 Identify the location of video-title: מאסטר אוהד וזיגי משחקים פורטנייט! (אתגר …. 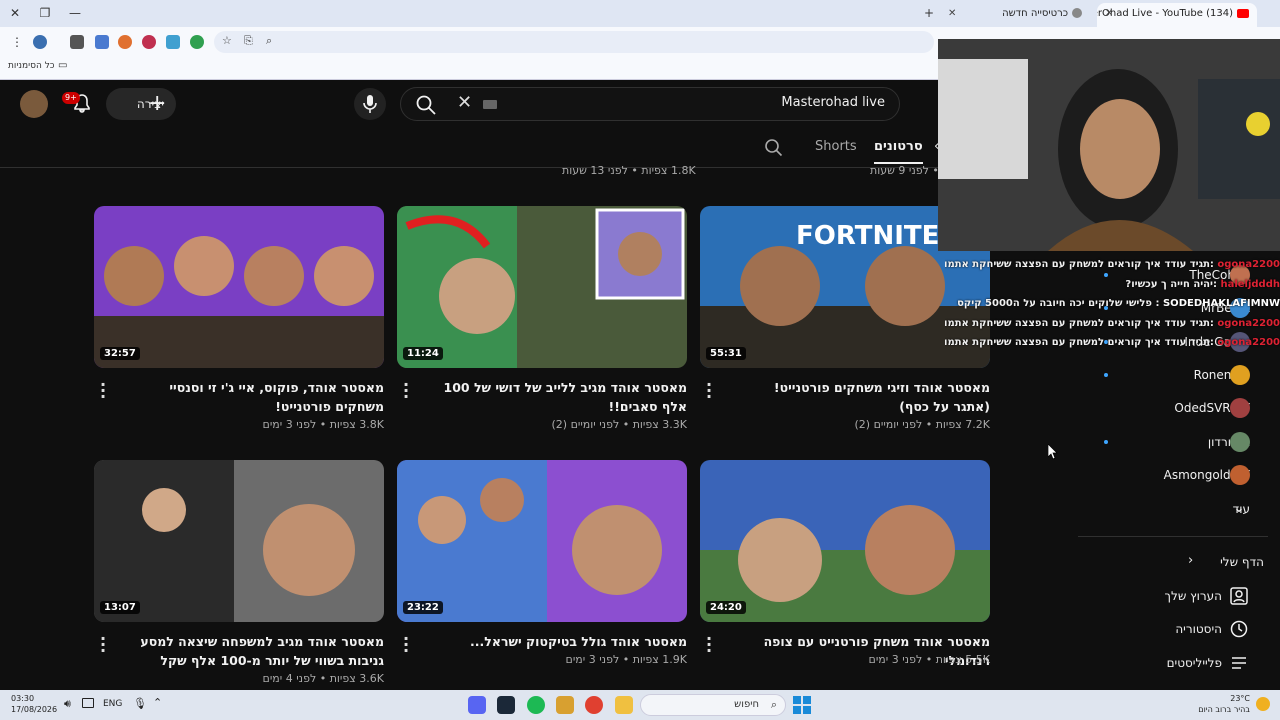
(865, 397).